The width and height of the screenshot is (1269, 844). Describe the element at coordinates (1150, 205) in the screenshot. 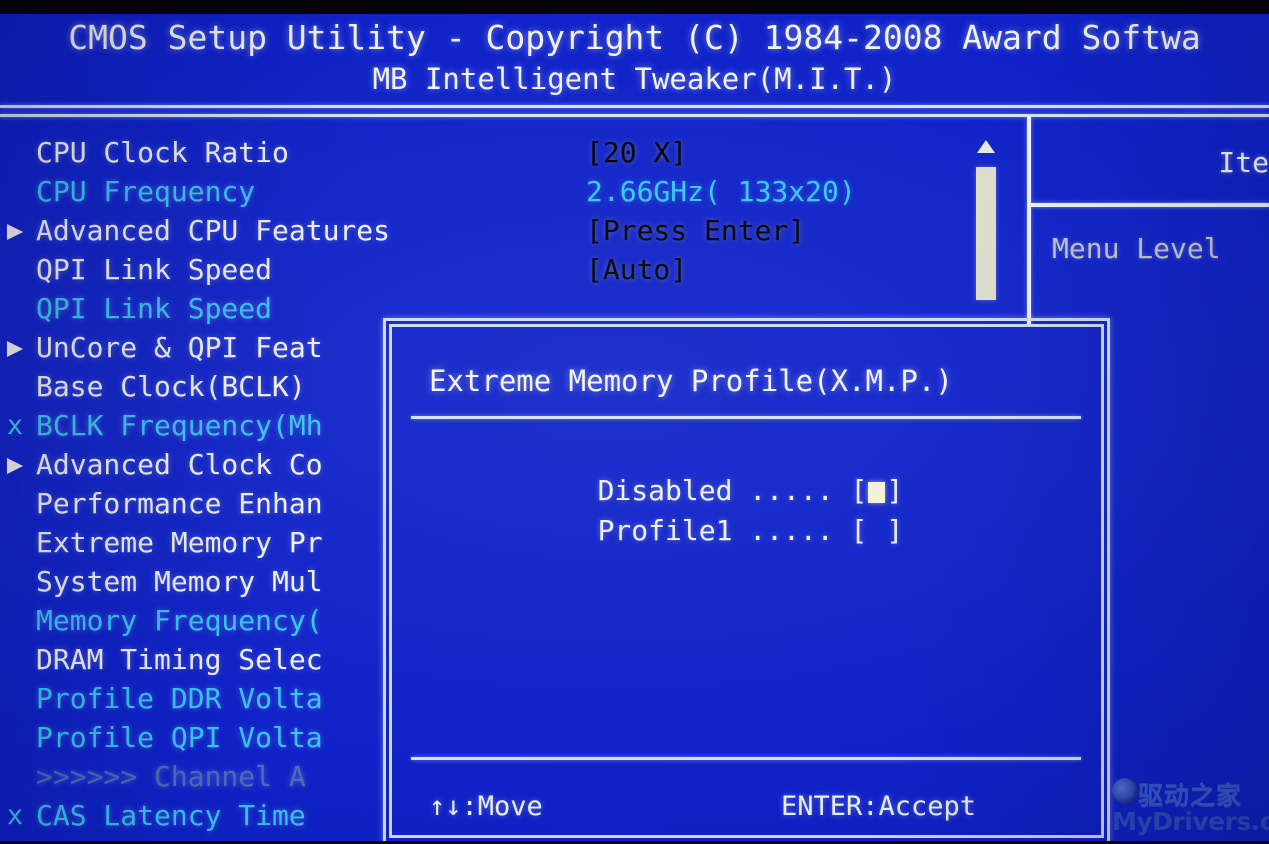

I see `help-panel-divider` at that location.